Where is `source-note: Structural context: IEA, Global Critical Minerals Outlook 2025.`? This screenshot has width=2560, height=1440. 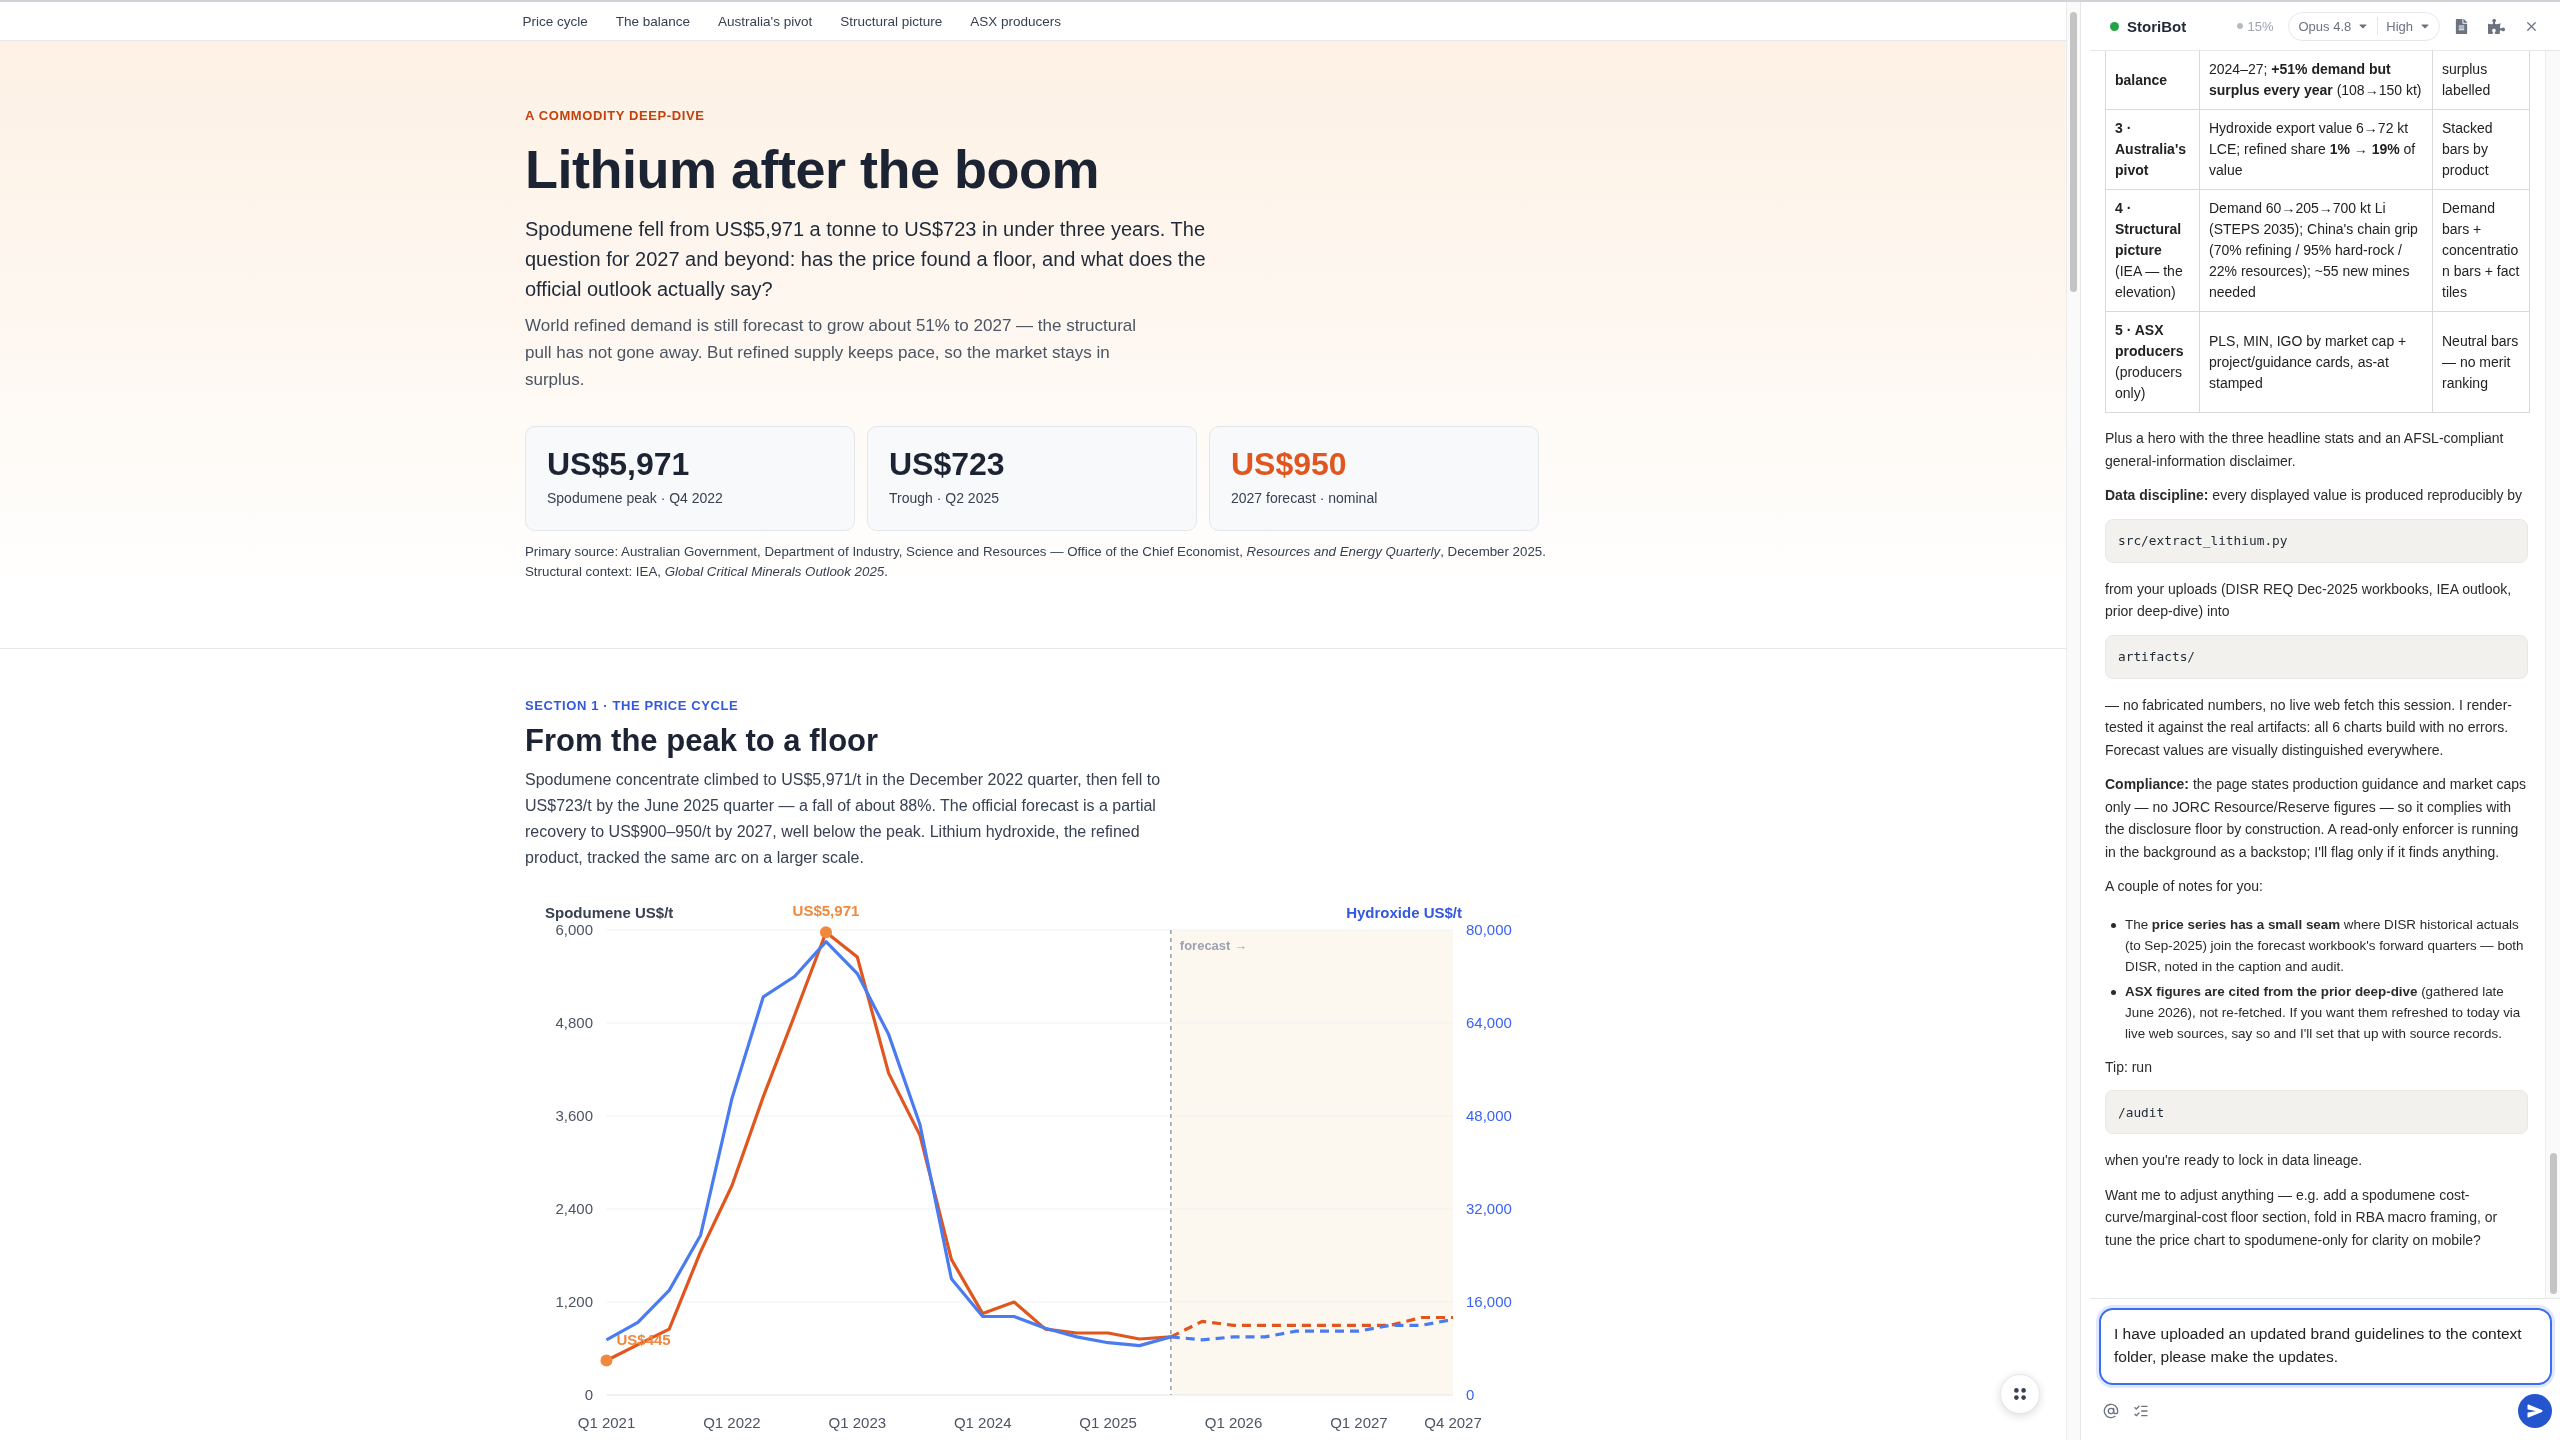
source-note: Structural context: IEA, Global Critical Minerals Outlook 2025. is located at coordinates (707, 572).